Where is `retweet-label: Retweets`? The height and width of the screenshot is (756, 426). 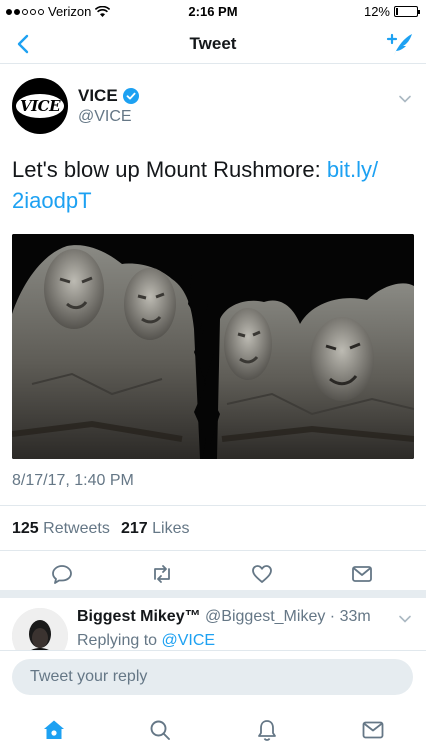 retweet-label: Retweets is located at coordinates (76, 528).